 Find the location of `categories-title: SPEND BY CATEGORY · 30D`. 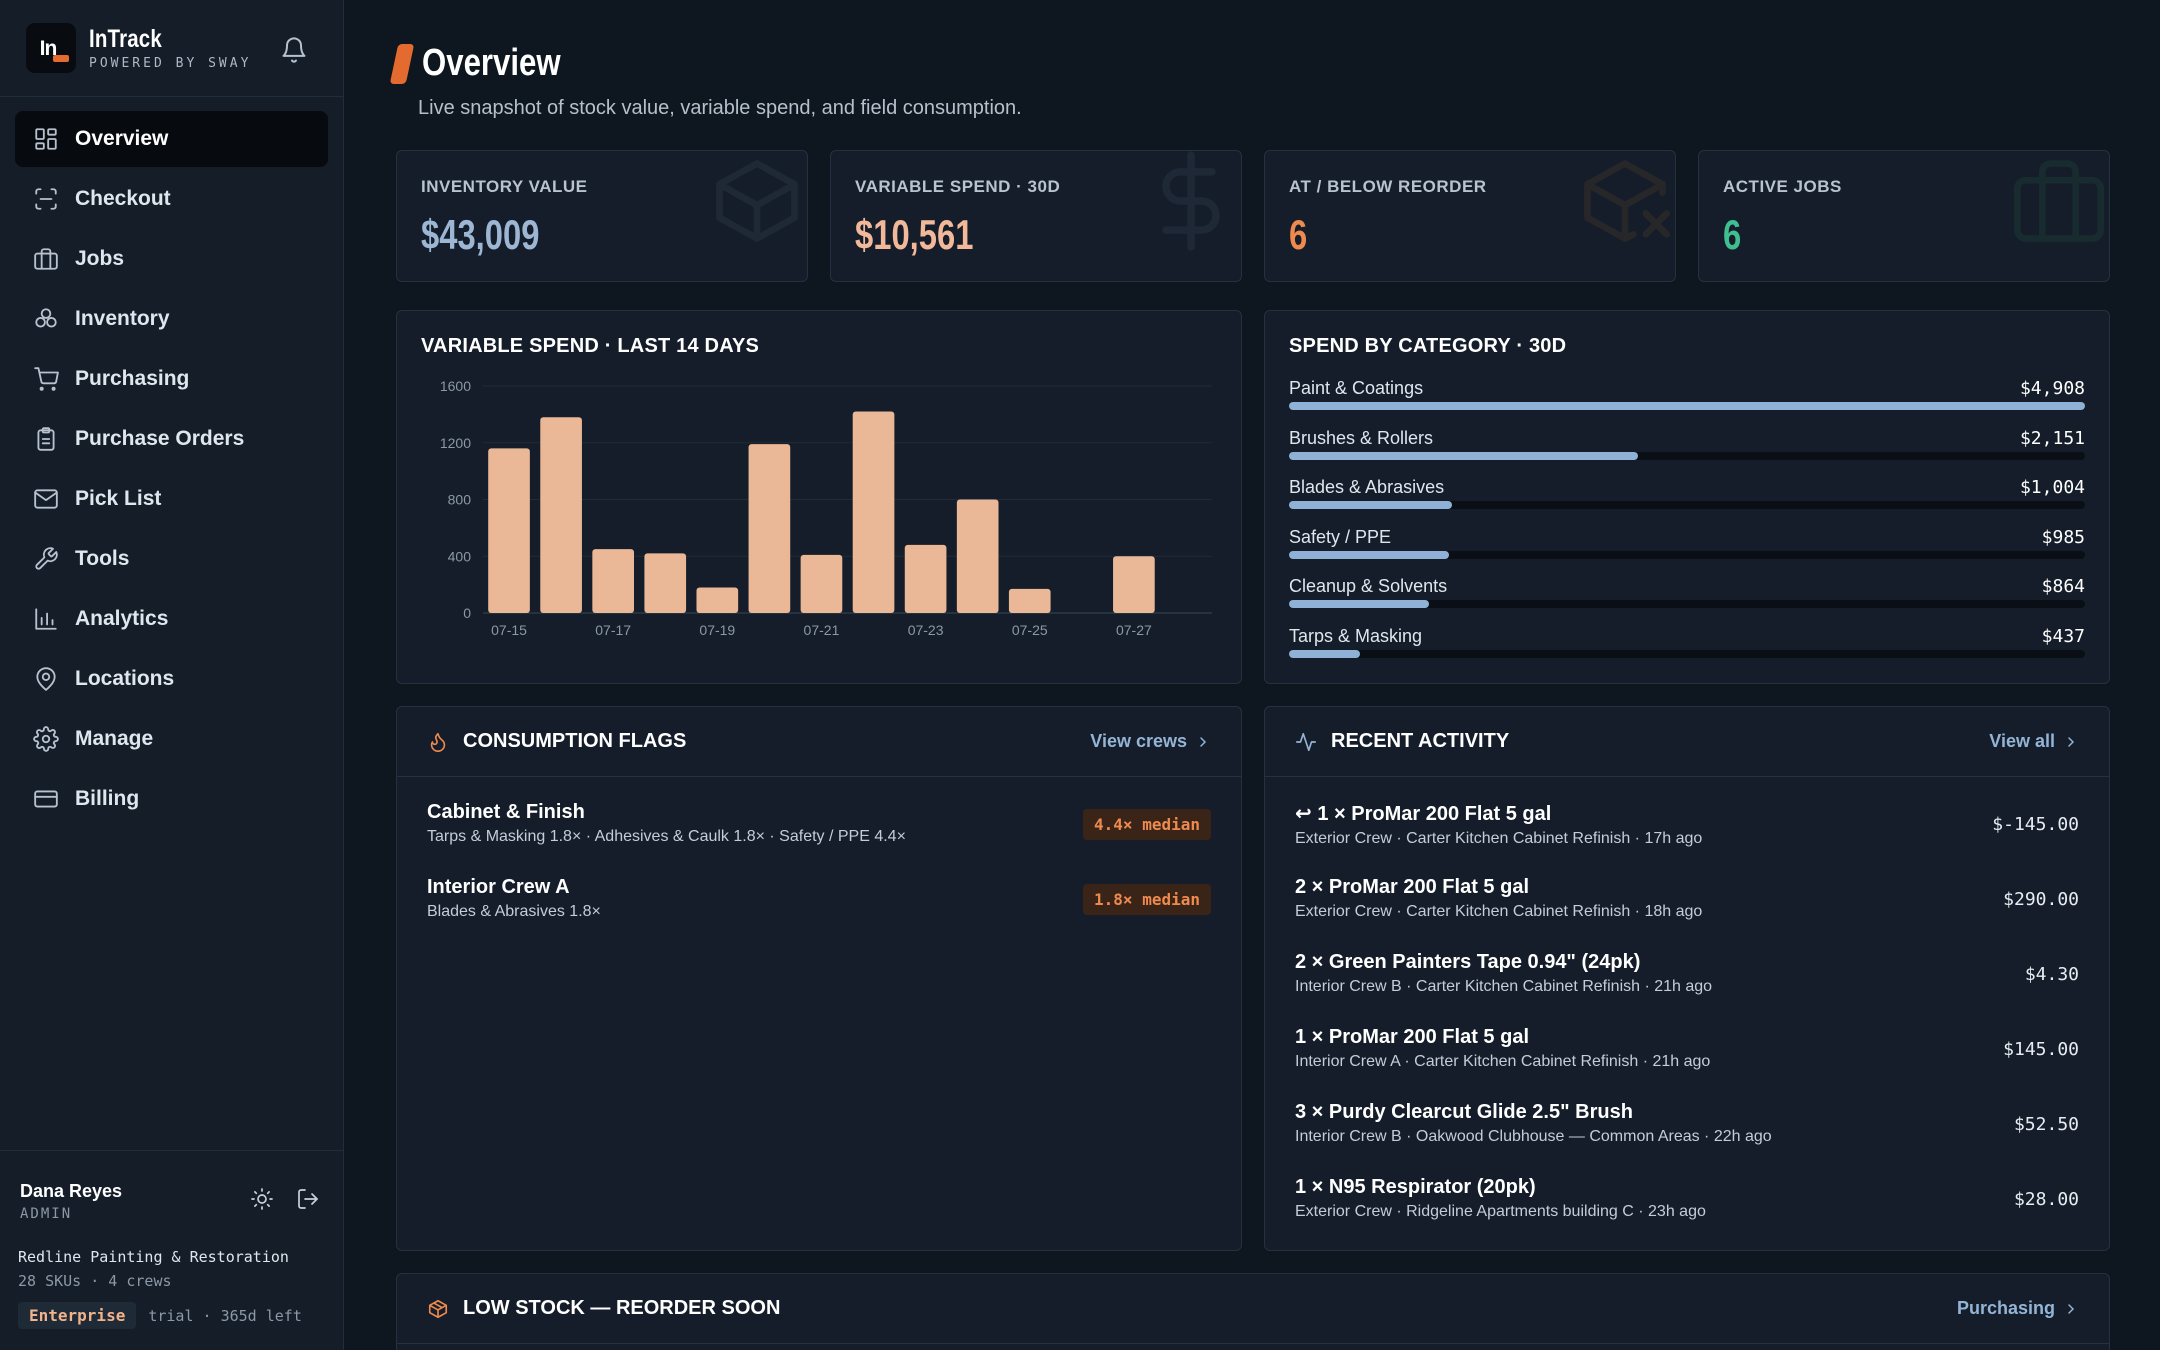

categories-title: SPEND BY CATEGORY · 30D is located at coordinates (1428, 346).